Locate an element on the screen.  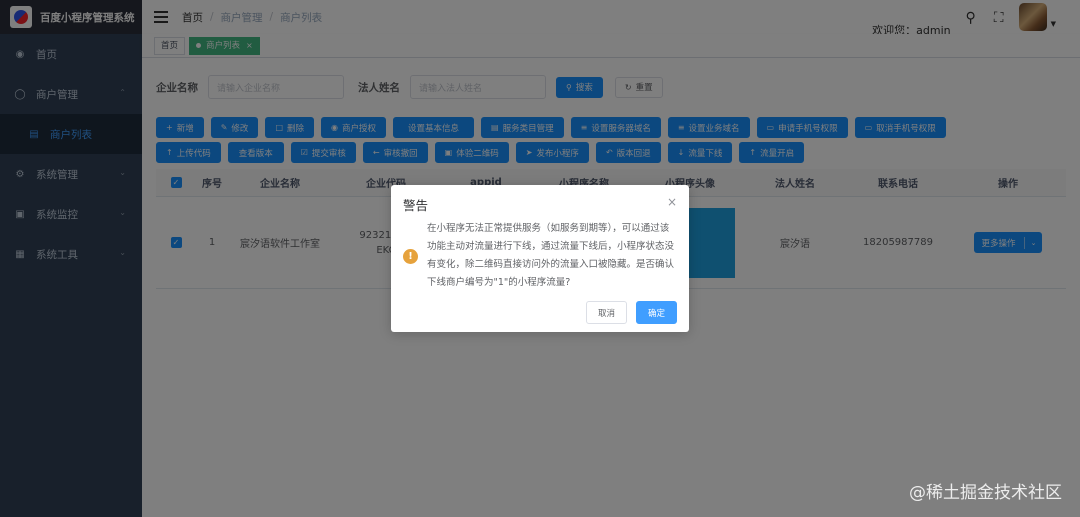
cancel-button: 取消 is located at coordinates (606, 312).